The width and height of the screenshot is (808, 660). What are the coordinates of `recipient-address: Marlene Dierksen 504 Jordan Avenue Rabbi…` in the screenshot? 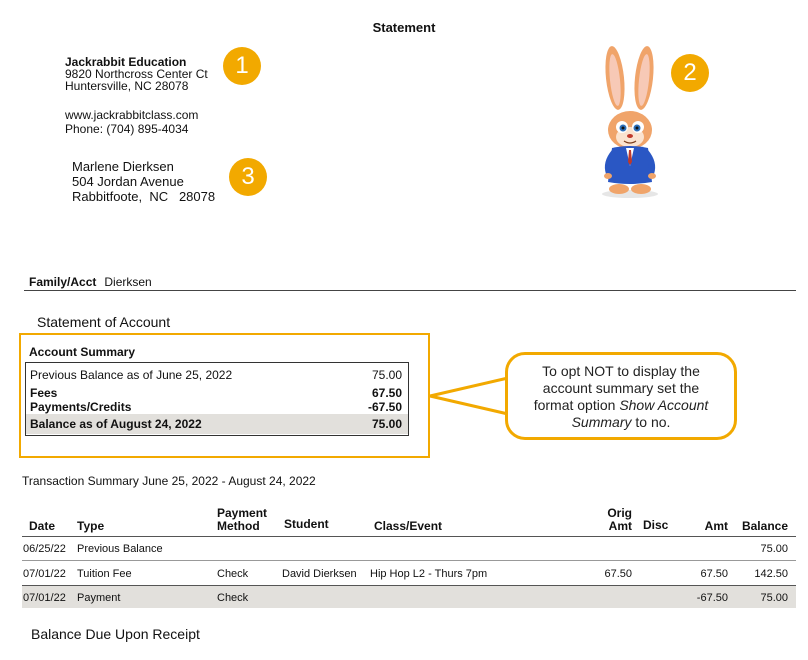 It's located at (143, 181).